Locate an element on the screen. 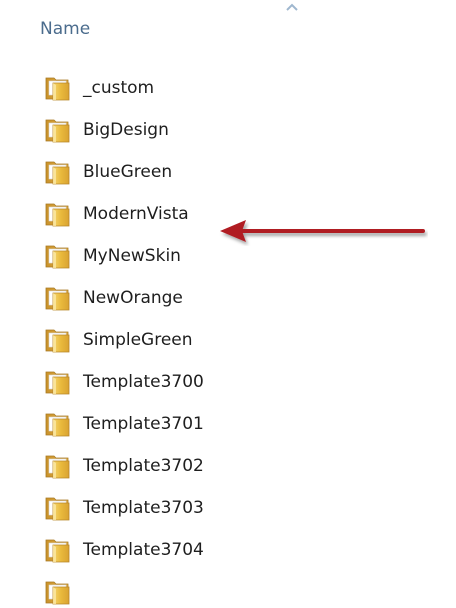  file-name: _custom is located at coordinates (119, 88).